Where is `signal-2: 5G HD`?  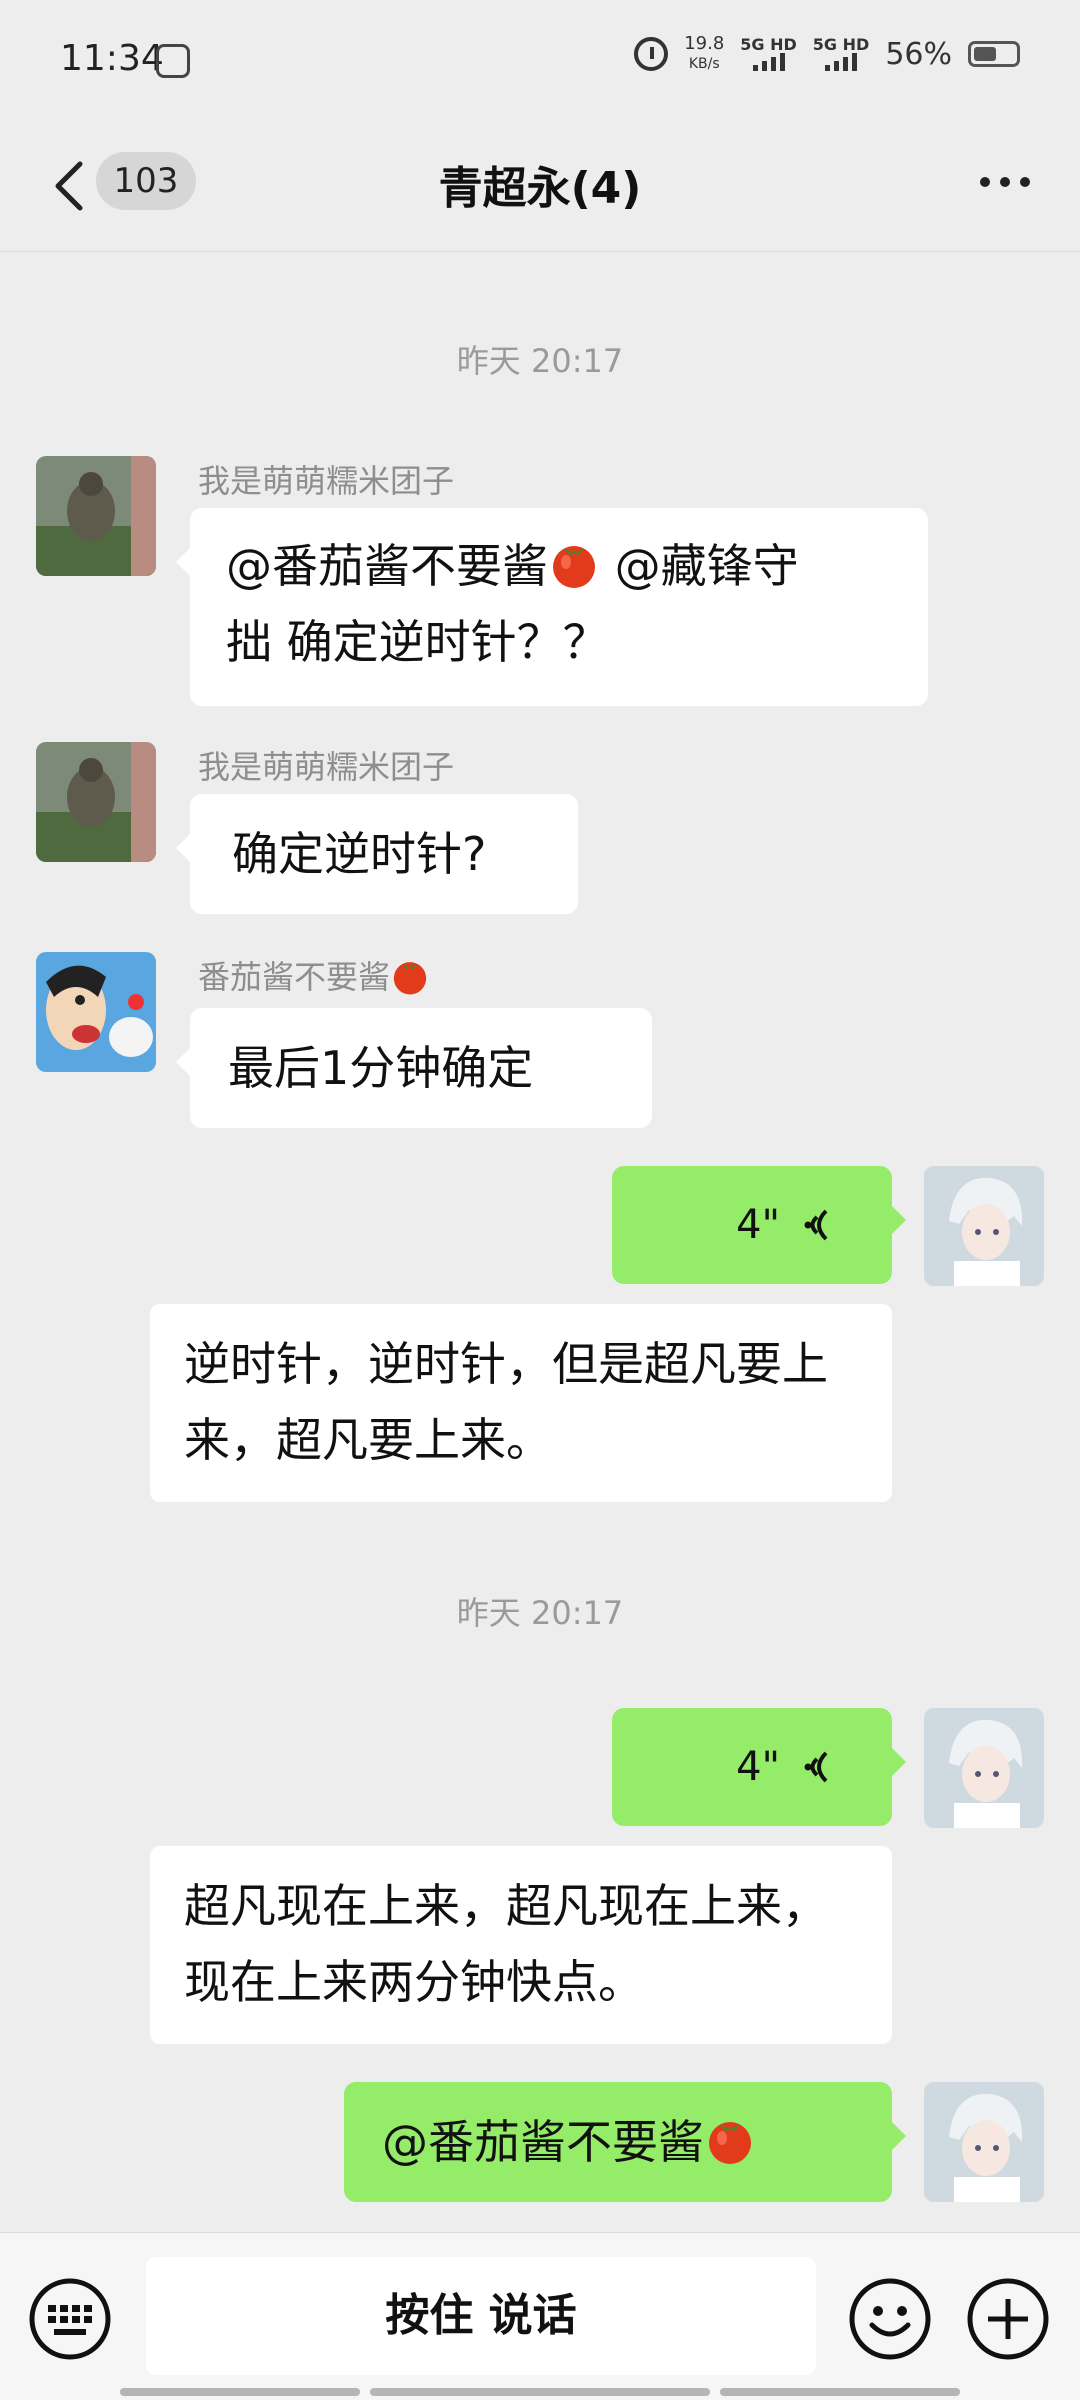 signal-2: 5G HD is located at coordinates (841, 53).